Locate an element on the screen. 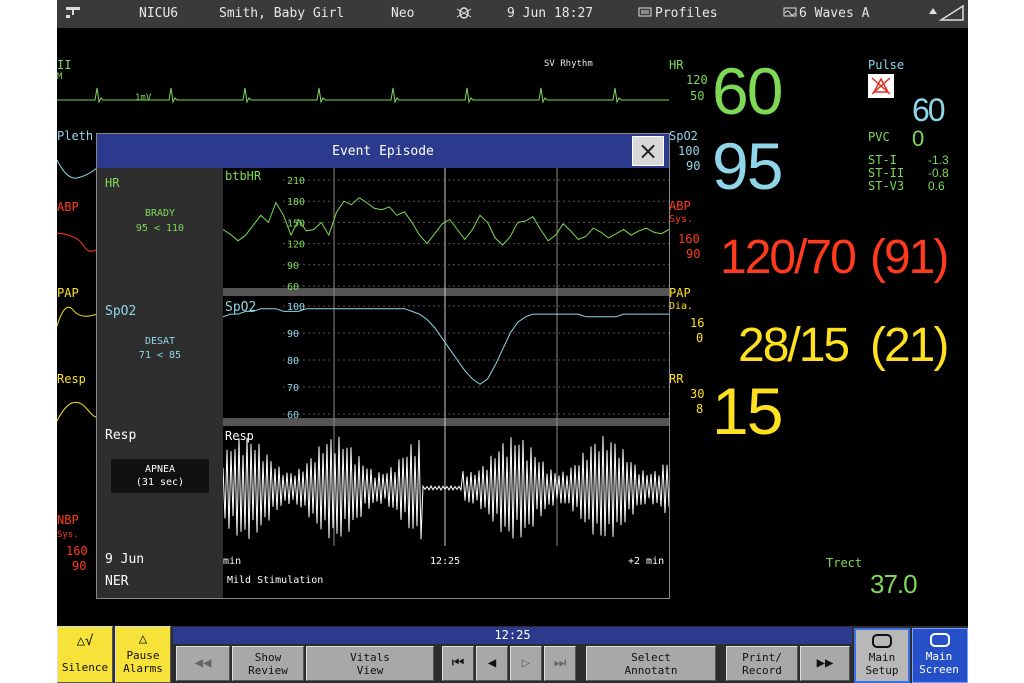 This screenshot has height=683, width=1024. desat-detail: 71 < 85 is located at coordinates (160, 355).